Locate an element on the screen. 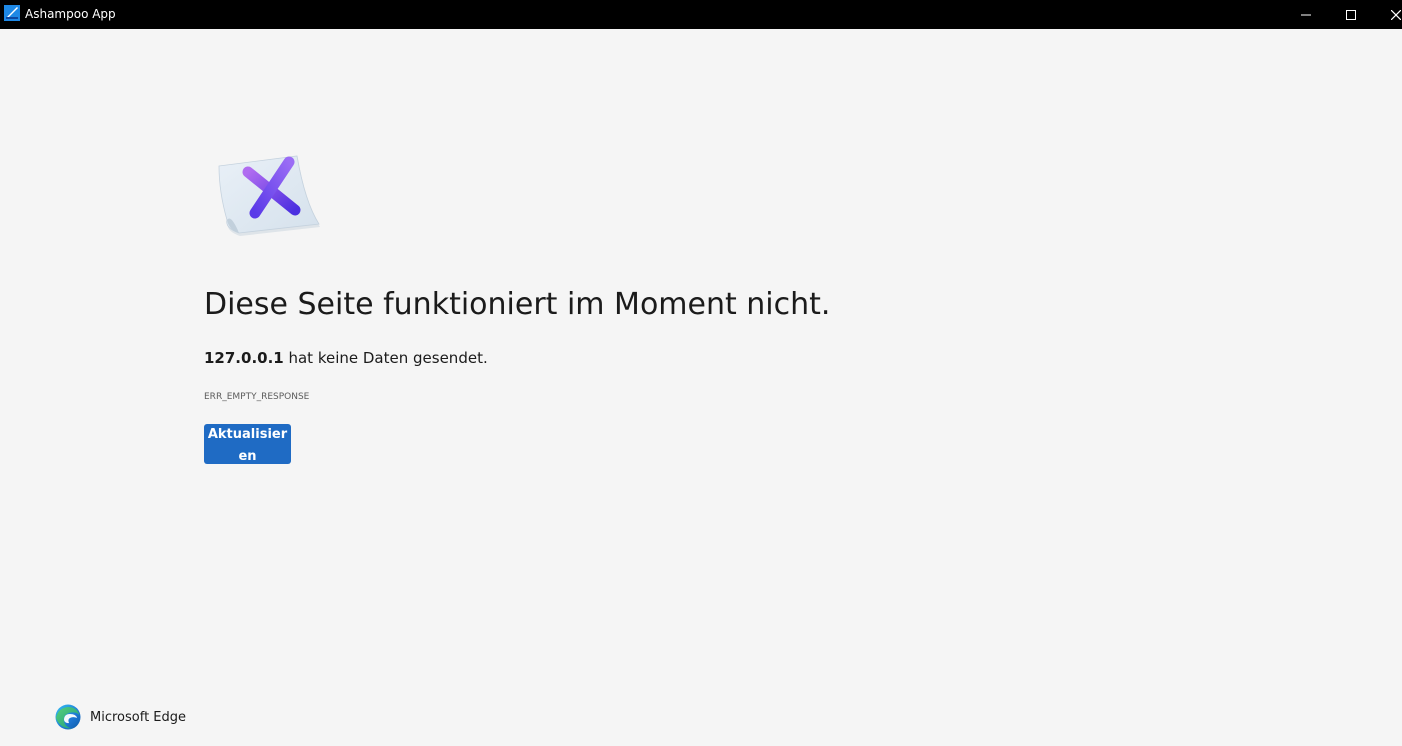 The height and width of the screenshot is (746, 1402). minimize-icon is located at coordinates (1306, 14).